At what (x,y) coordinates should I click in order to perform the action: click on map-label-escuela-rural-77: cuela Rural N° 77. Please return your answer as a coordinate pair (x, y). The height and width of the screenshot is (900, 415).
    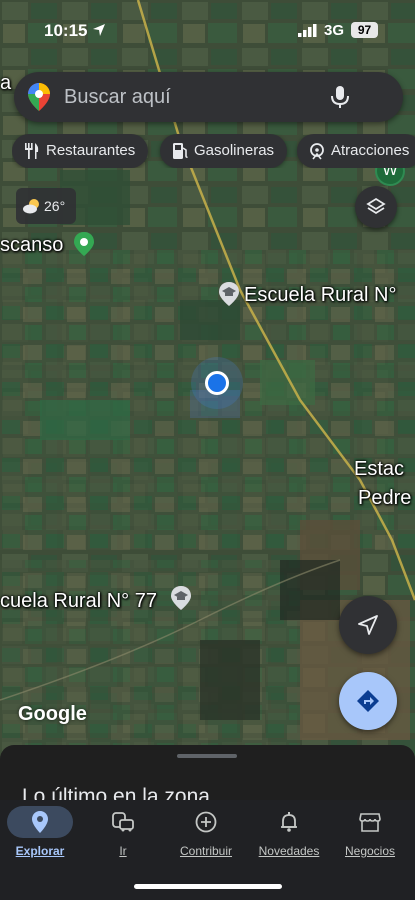
    Looking at the image, I should click on (78, 601).